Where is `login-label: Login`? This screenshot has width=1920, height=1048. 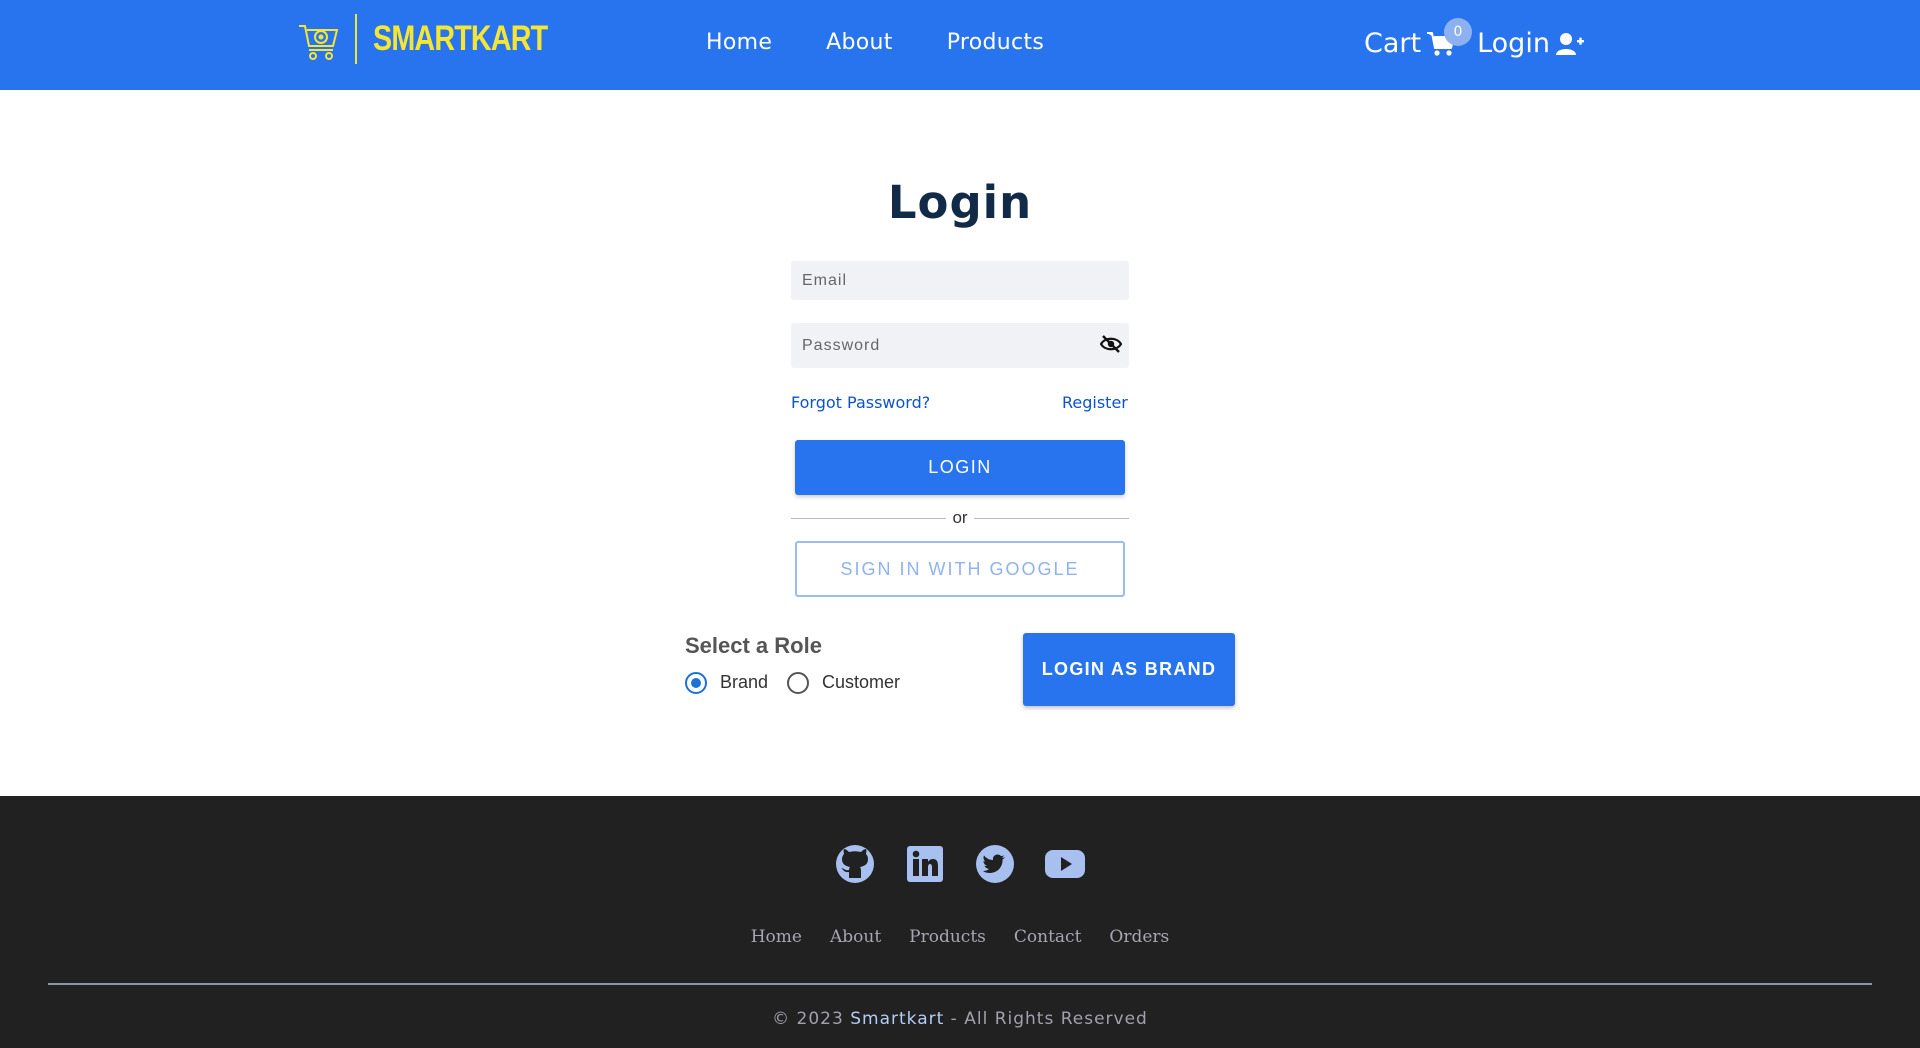
login-label: Login is located at coordinates (1513, 43).